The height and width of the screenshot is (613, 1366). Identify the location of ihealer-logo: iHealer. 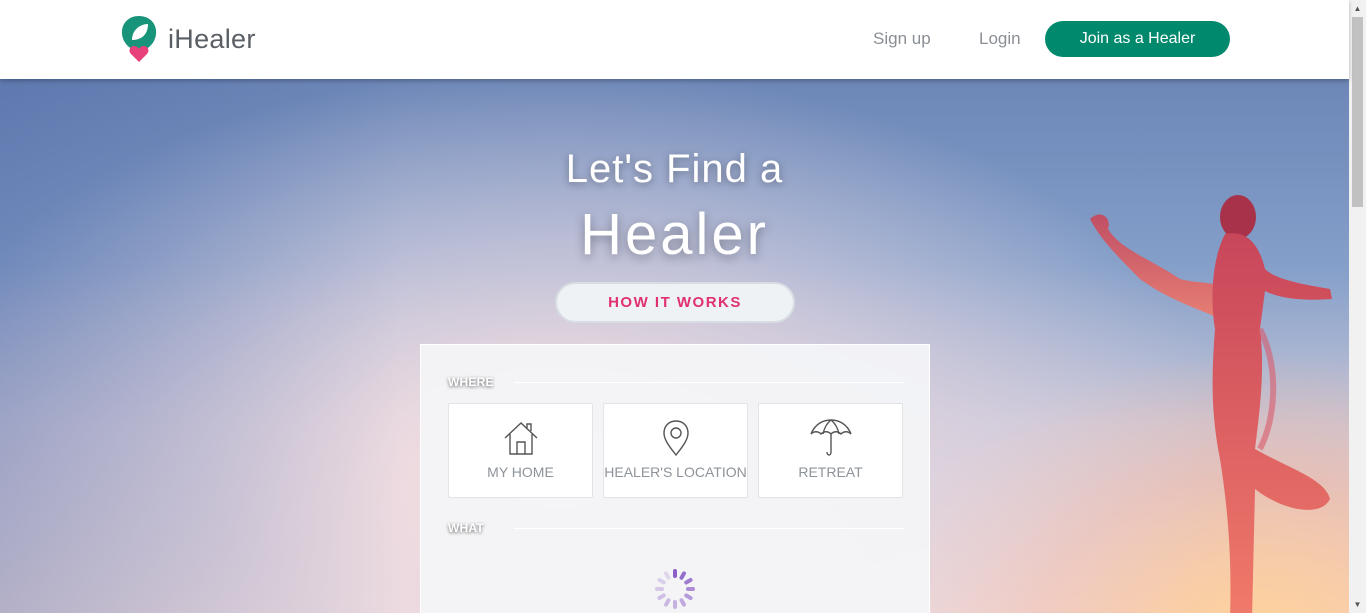
(188, 39).